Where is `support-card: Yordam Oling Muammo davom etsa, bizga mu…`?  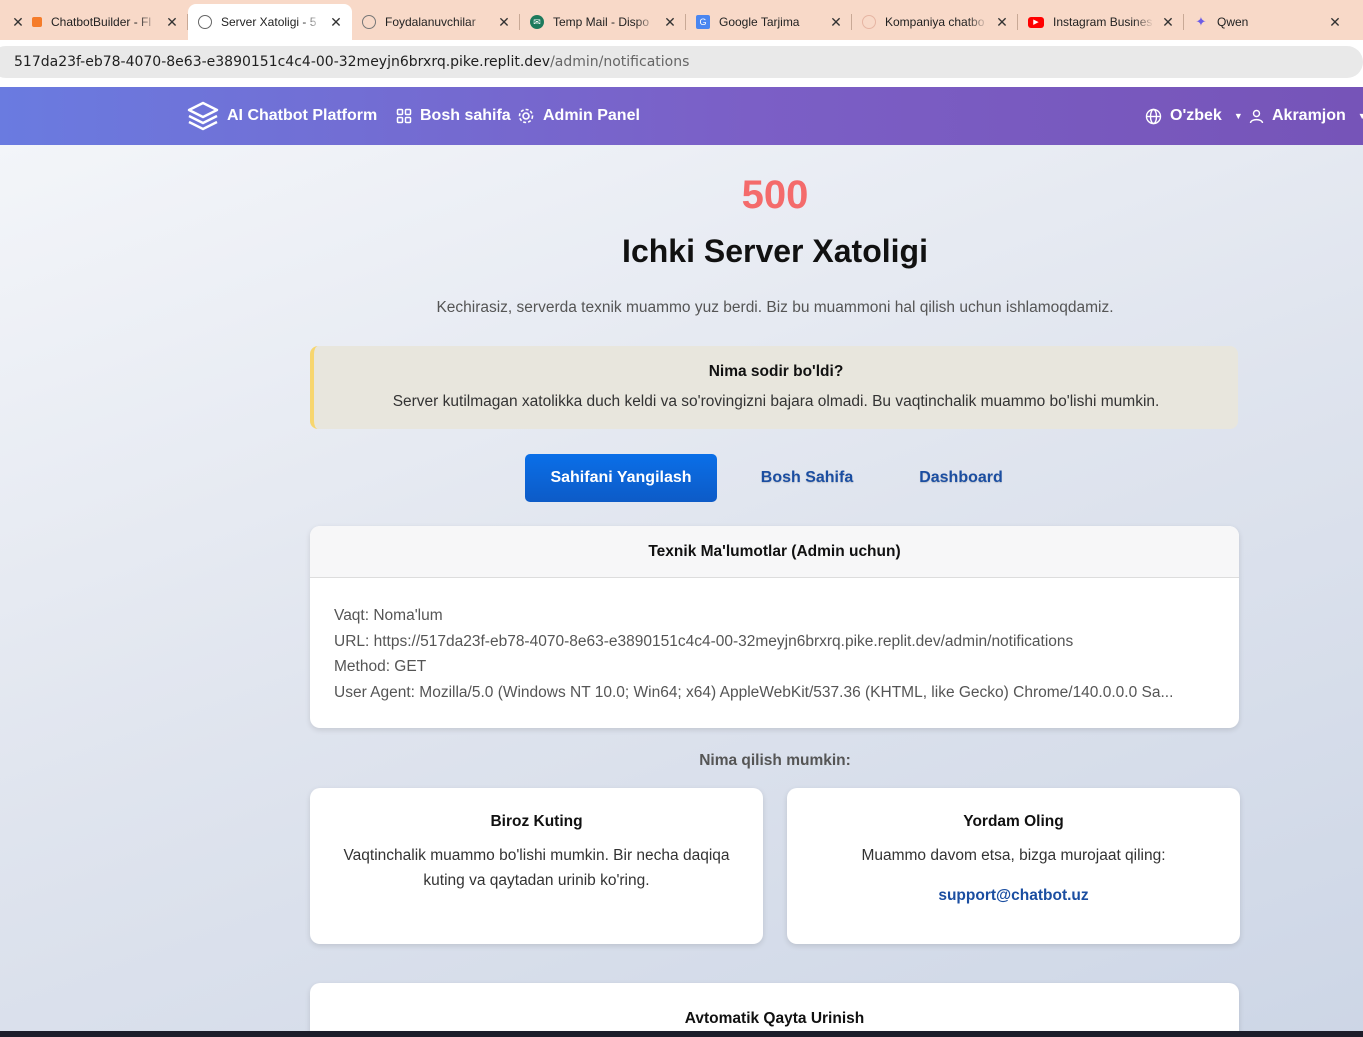 support-card: Yordam Oling Muammo davom etsa, bizga mu… is located at coordinates (1013, 866).